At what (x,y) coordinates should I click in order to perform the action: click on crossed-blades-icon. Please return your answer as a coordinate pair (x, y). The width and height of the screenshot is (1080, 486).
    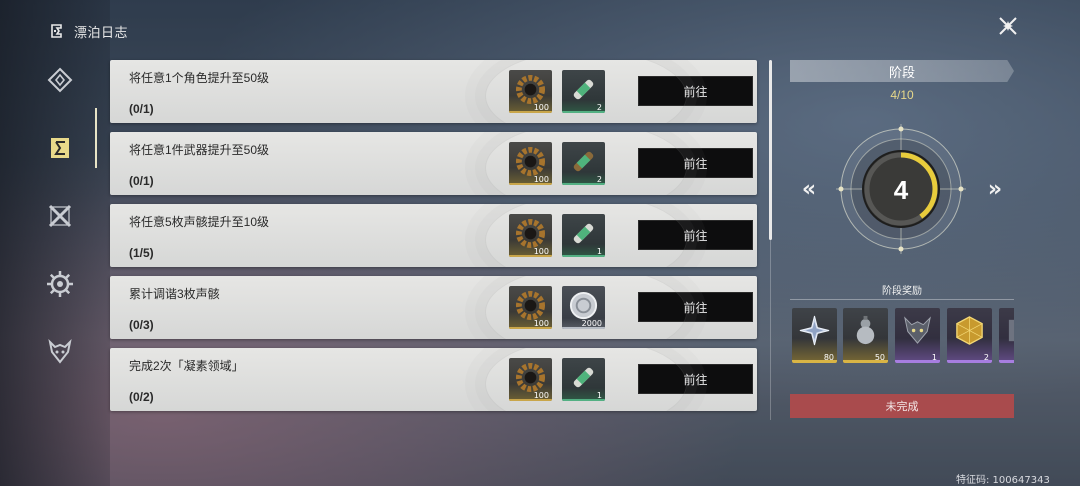
    Looking at the image, I should click on (60, 218).